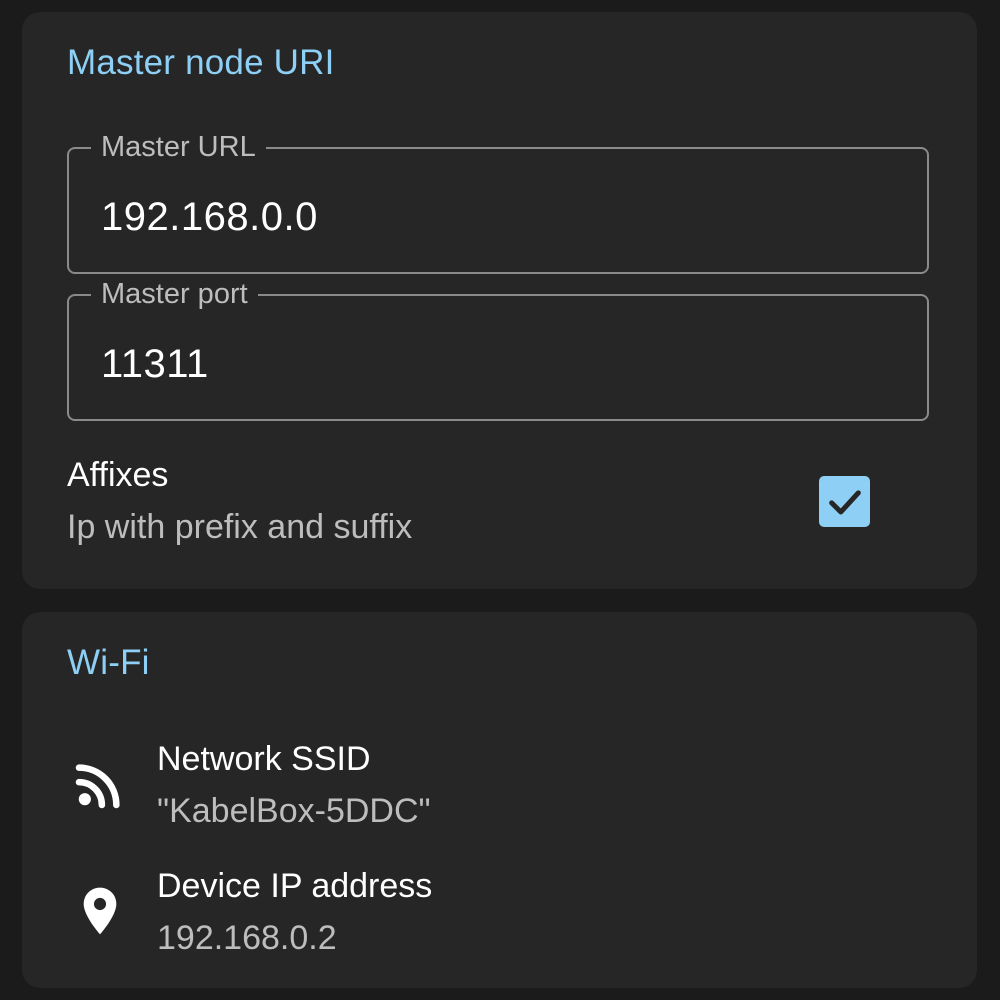 The width and height of the screenshot is (1000, 1000). Describe the element at coordinates (209, 217) in the screenshot. I see `master-url-value: 192.168.0.0` at that location.